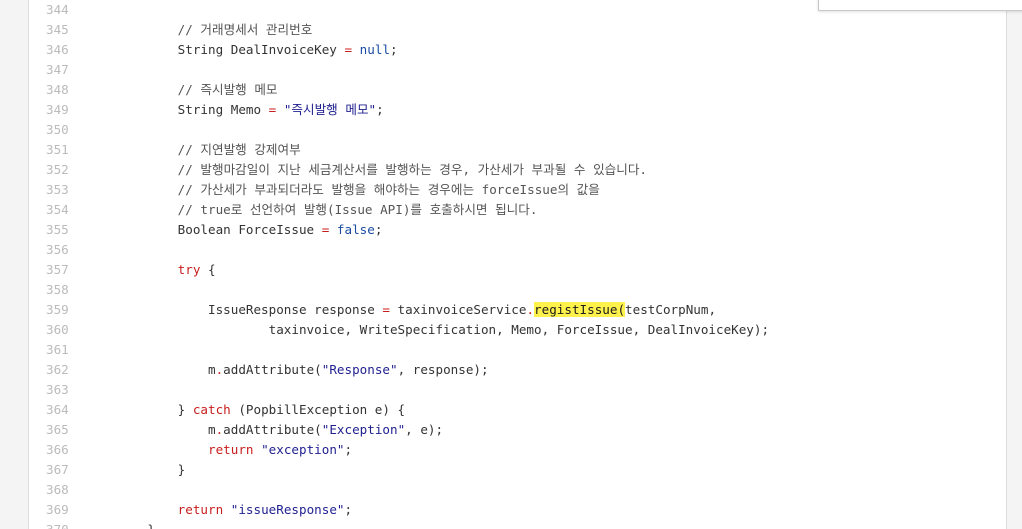 Image resolution: width=1022 pixels, height=529 pixels. I want to click on code-line: 370 }, so click(517, 524).